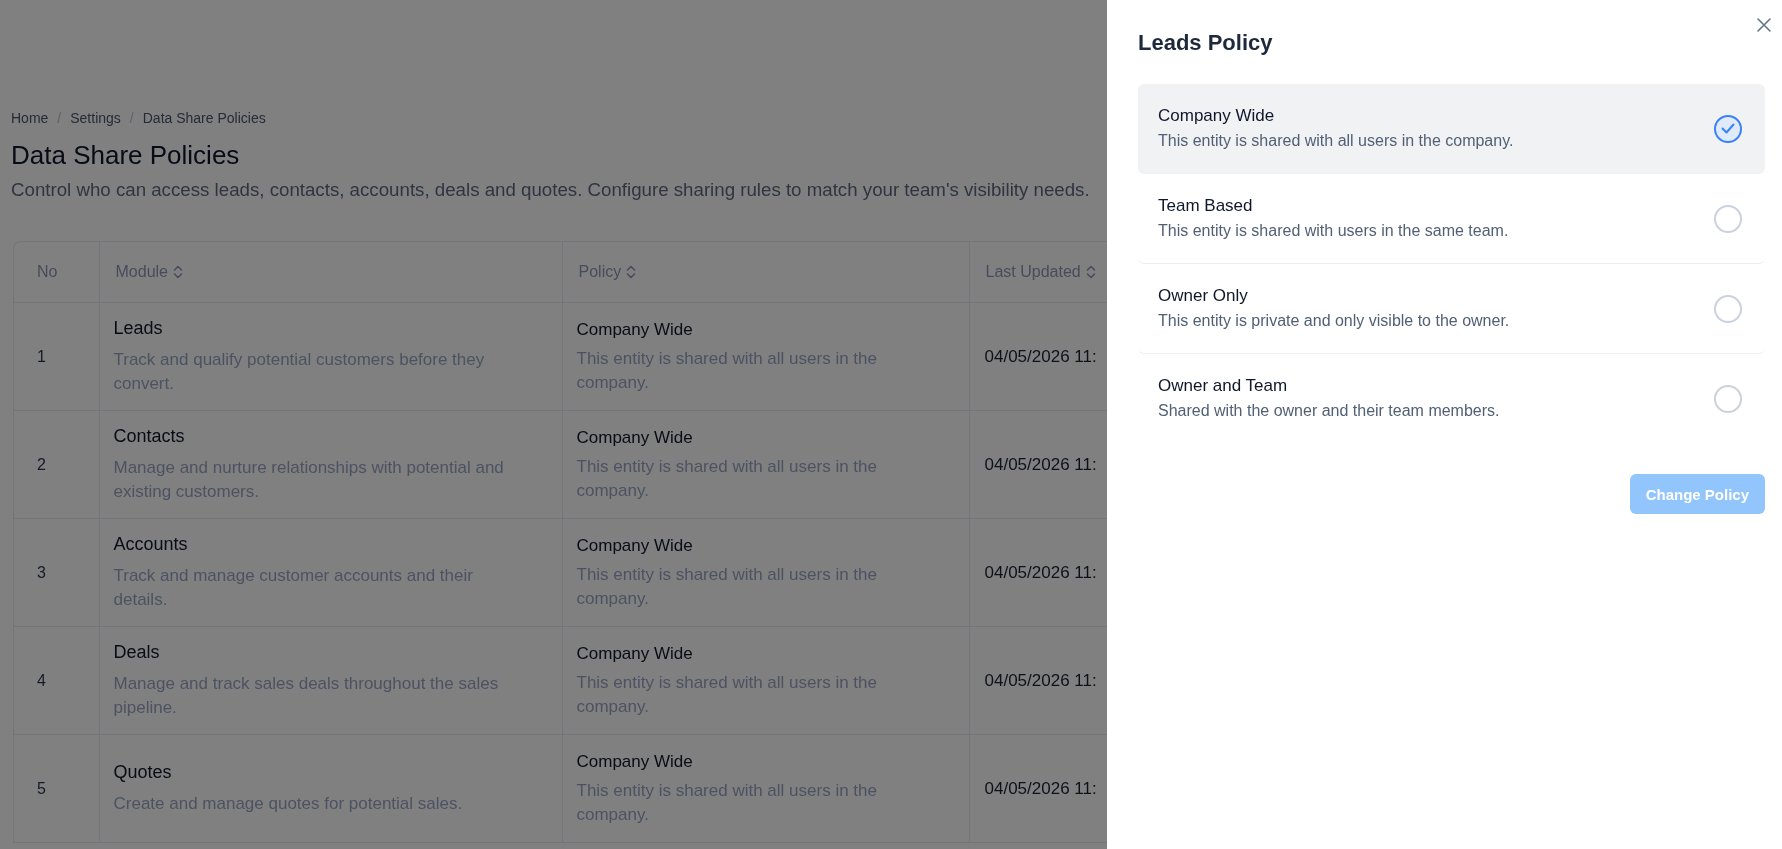 This screenshot has height=849, width=1782. What do you see at coordinates (149, 436) in the screenshot?
I see `module-name: Contacts` at bounding box center [149, 436].